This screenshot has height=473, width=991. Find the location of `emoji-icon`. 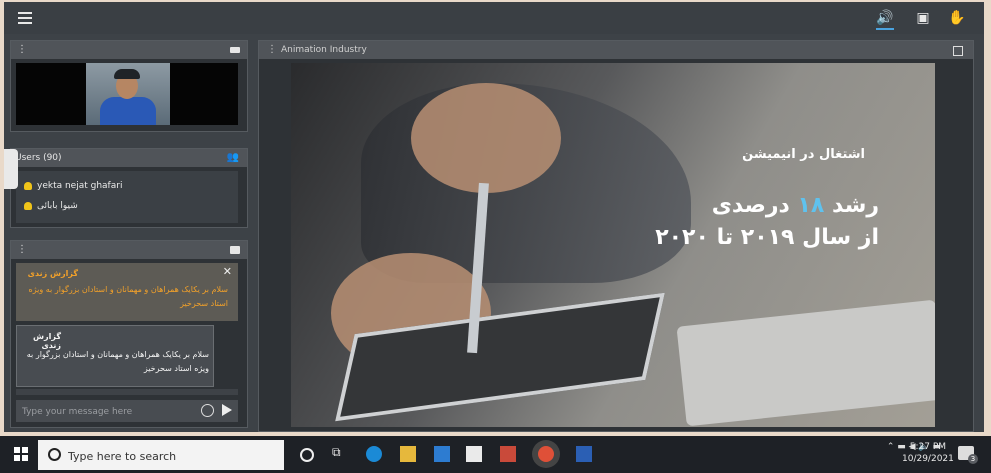

emoji-icon is located at coordinates (207, 410).